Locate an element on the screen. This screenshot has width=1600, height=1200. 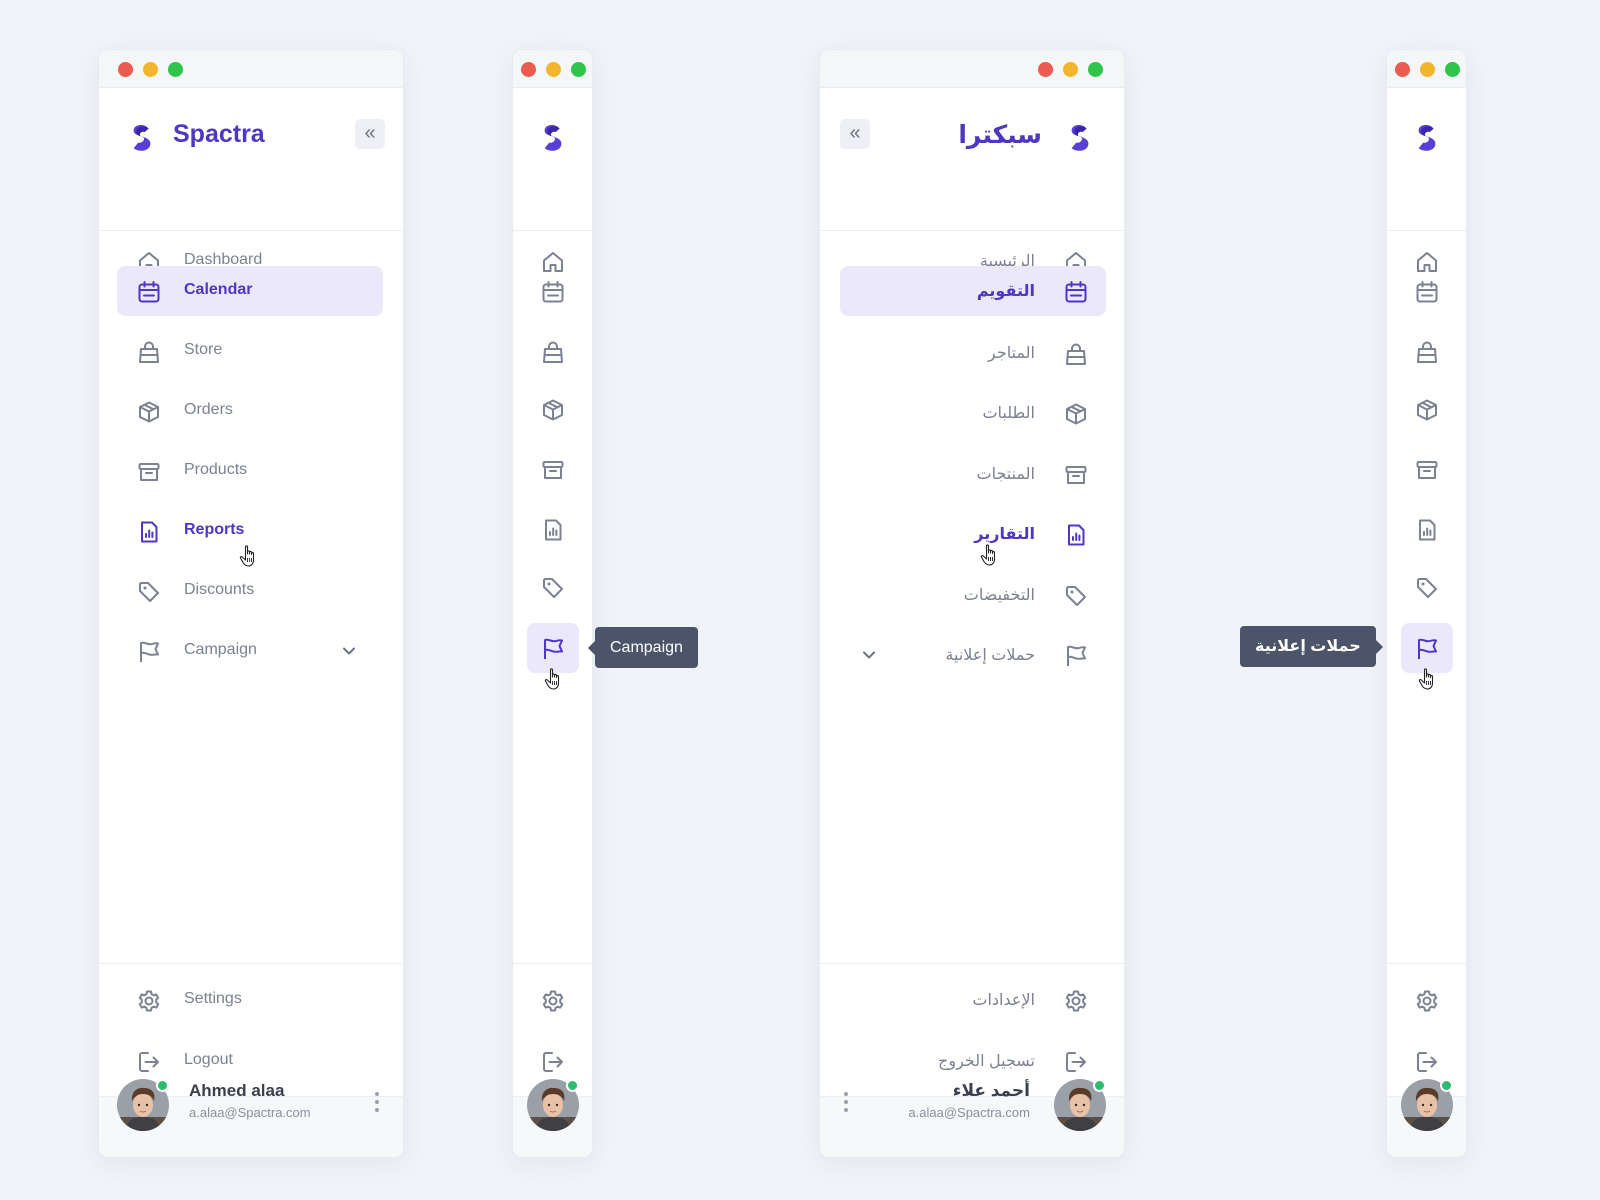
tooltip-text: حملات إعلانية is located at coordinates (1308, 646).